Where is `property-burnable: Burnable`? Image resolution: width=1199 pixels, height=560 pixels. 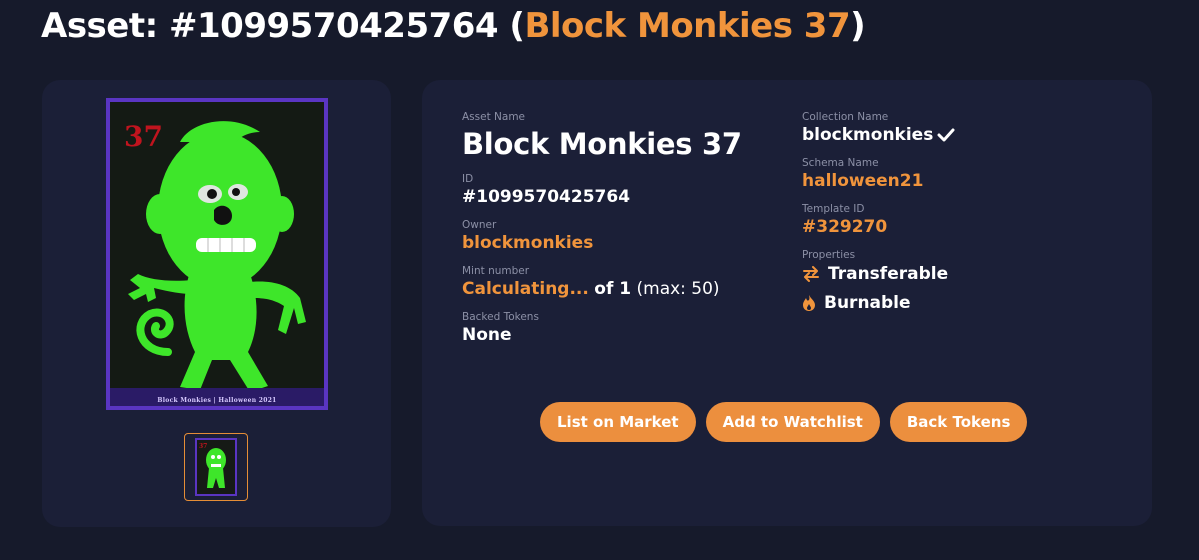
property-burnable: Burnable is located at coordinates (878, 303).